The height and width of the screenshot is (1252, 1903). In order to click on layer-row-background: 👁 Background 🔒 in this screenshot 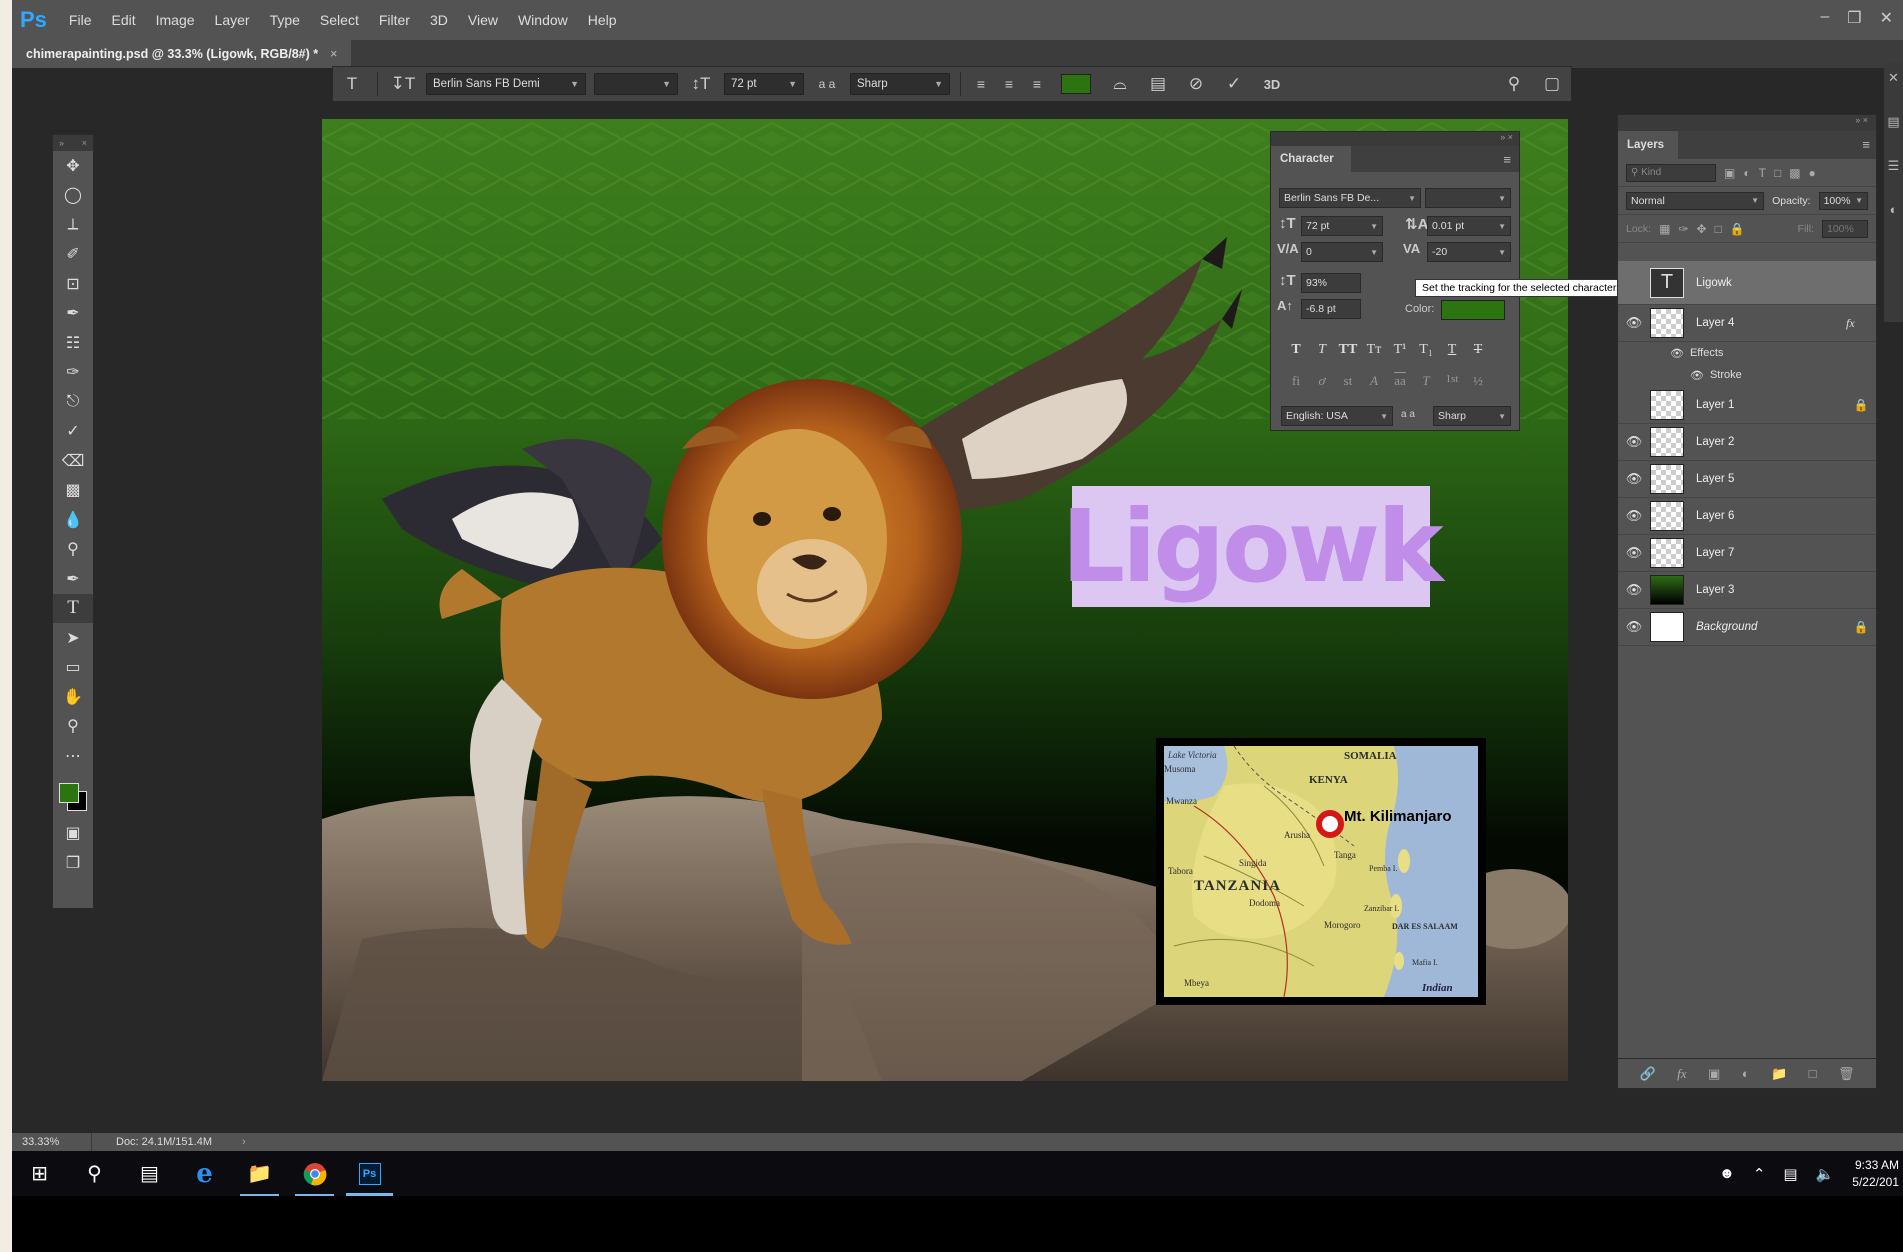, I will do `click(1747, 627)`.